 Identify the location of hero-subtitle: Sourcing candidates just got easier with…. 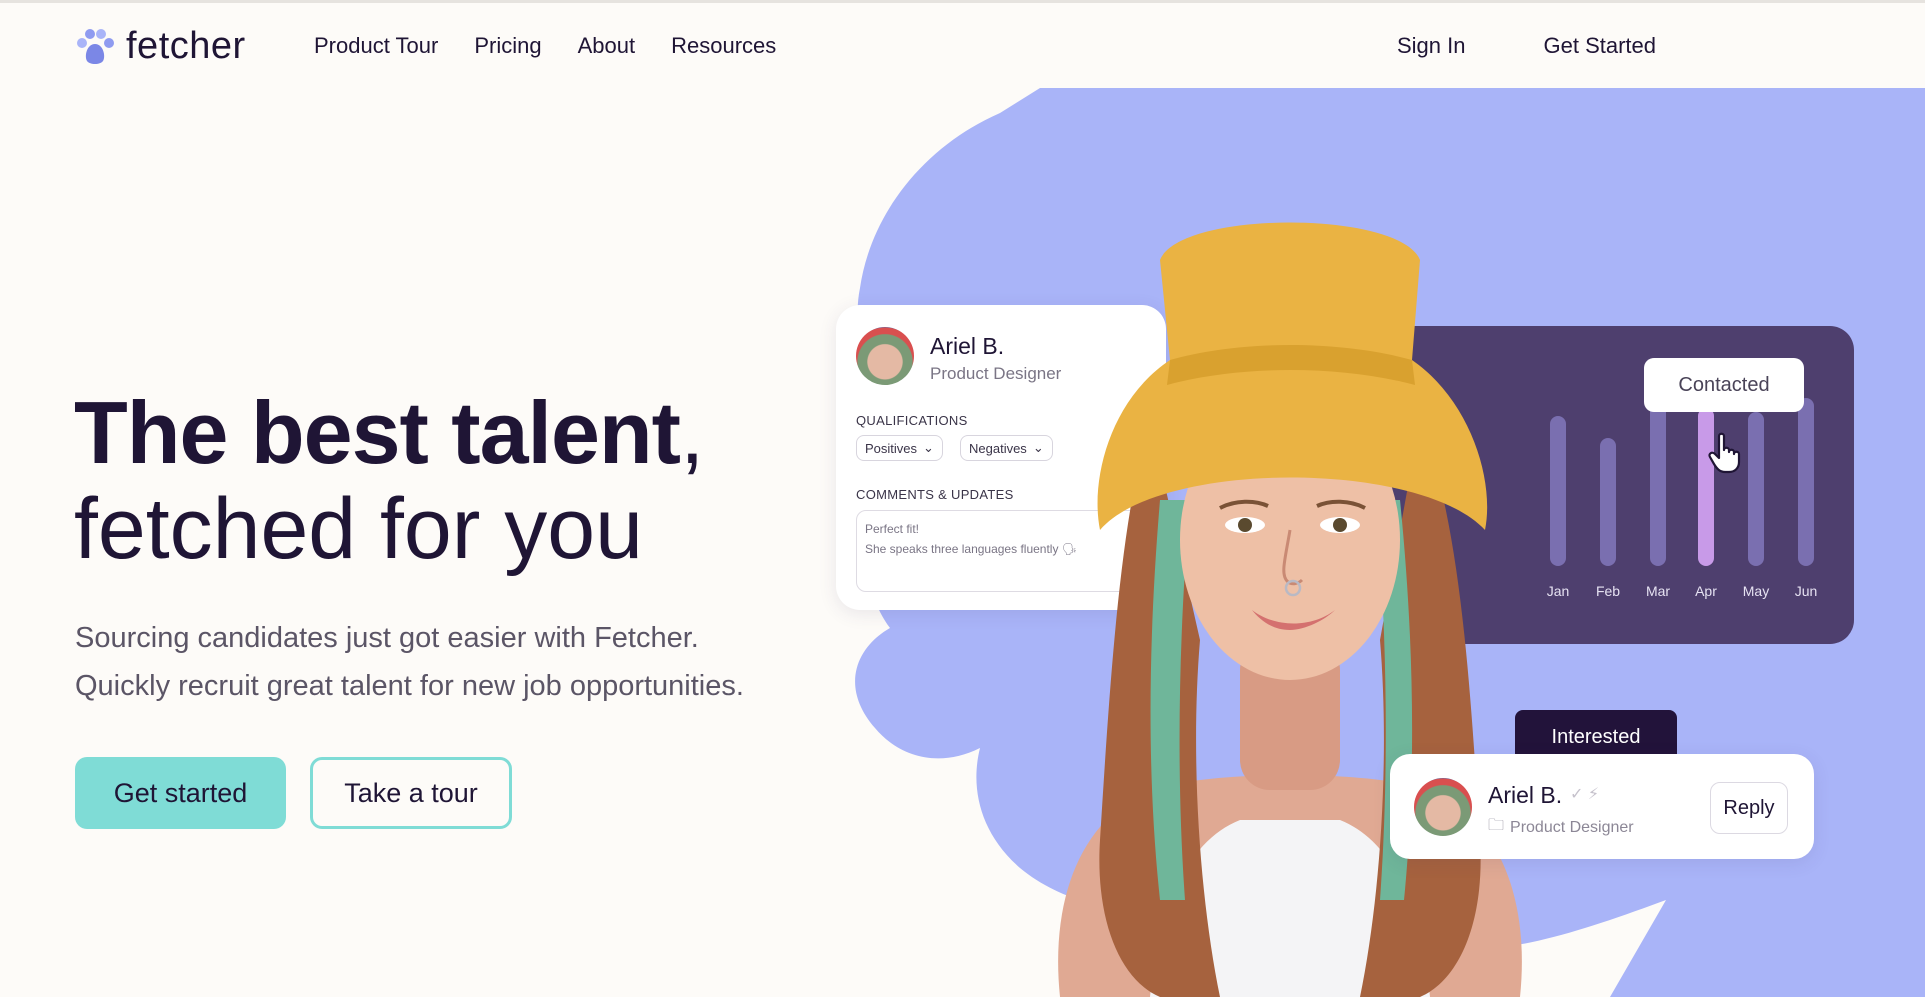
(409, 662).